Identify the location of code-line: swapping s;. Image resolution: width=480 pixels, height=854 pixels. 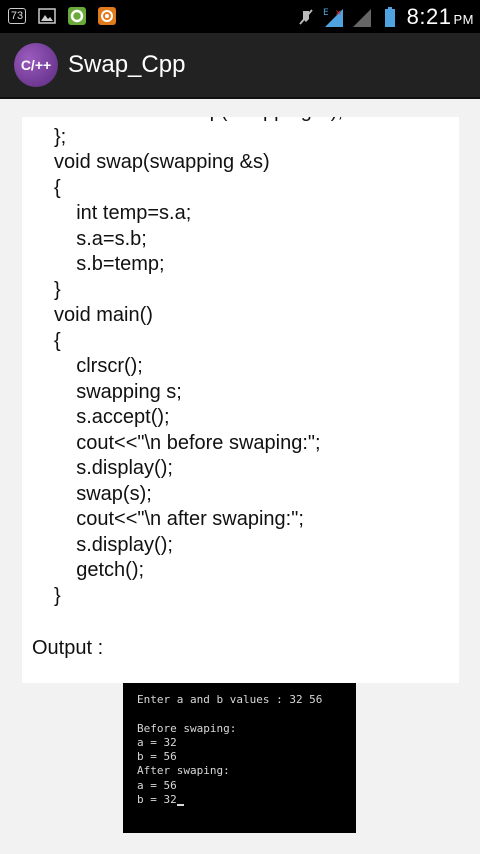
(118, 391).